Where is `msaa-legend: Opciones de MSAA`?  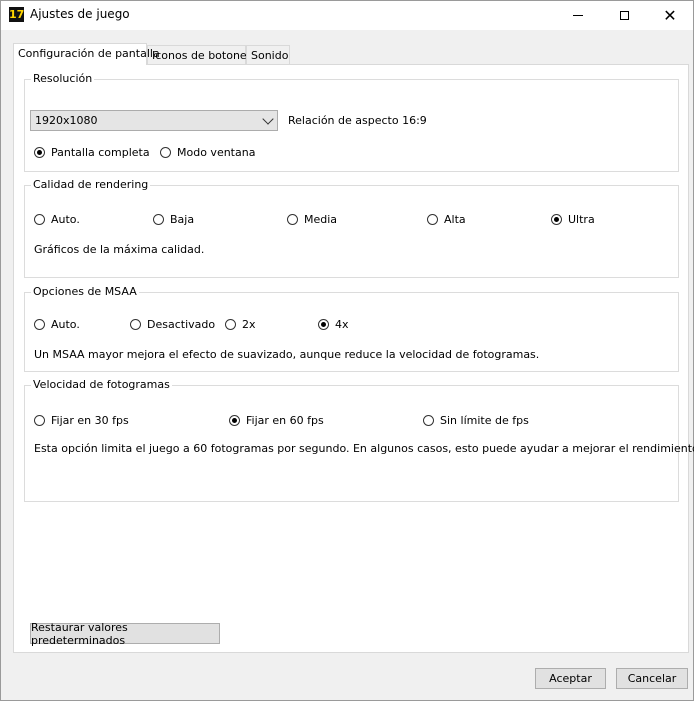
msaa-legend: Opciones de MSAA is located at coordinates (85, 291).